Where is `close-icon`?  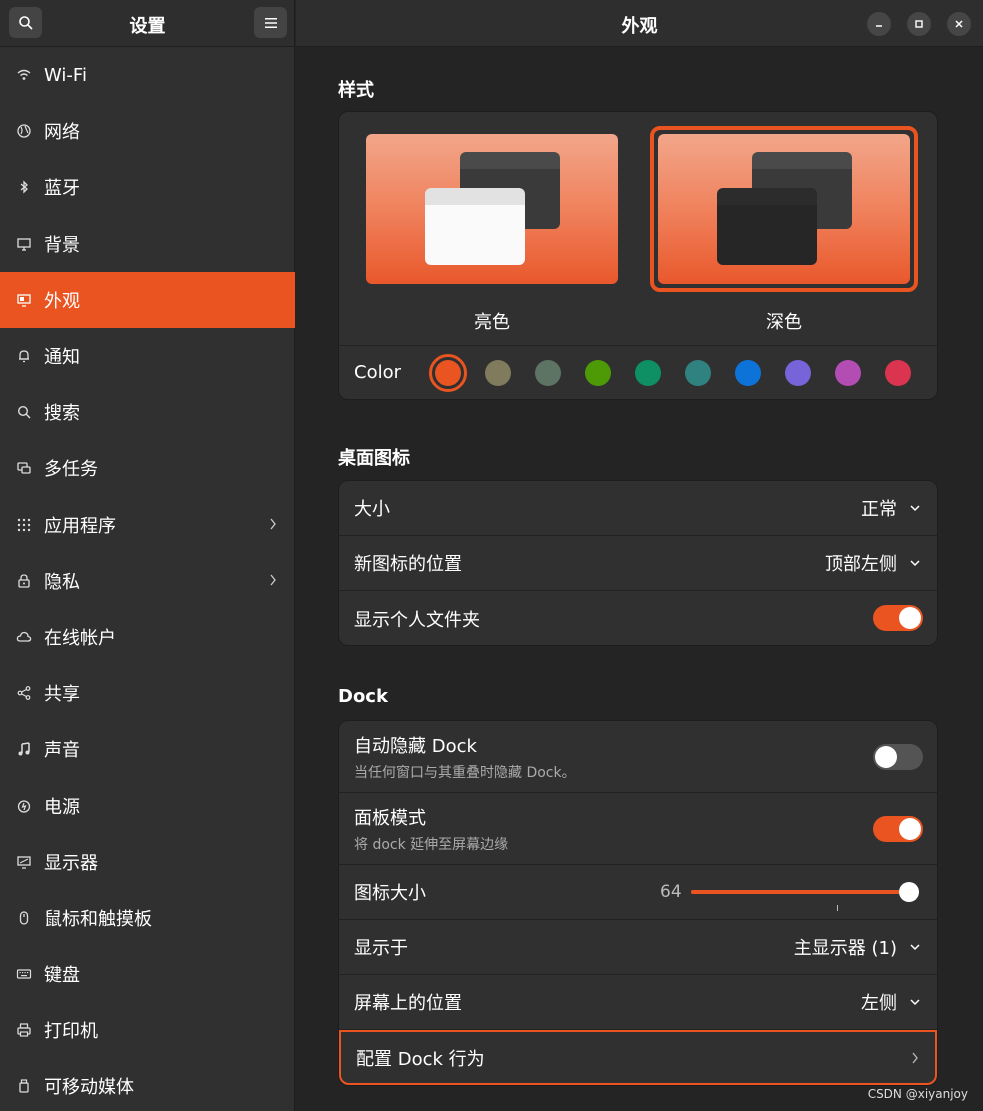
close-icon is located at coordinates (959, 24).